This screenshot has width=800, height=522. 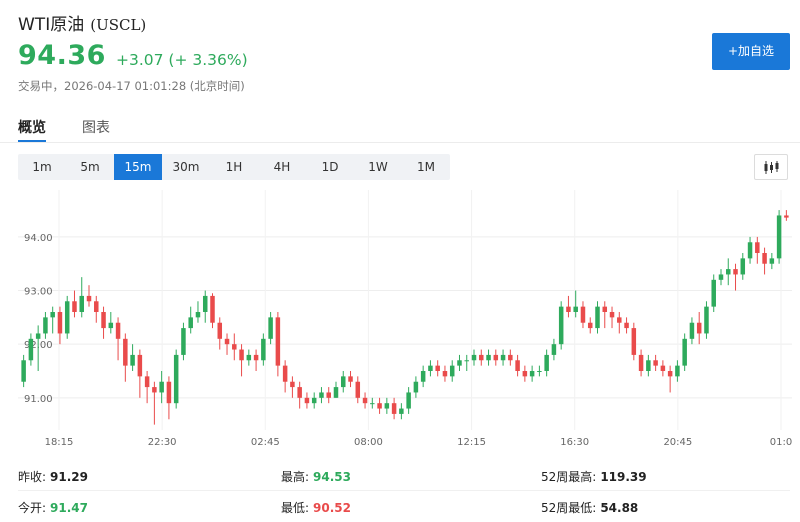 What do you see at coordinates (426, 167) in the screenshot?
I see `interval-1mo: 1M` at bounding box center [426, 167].